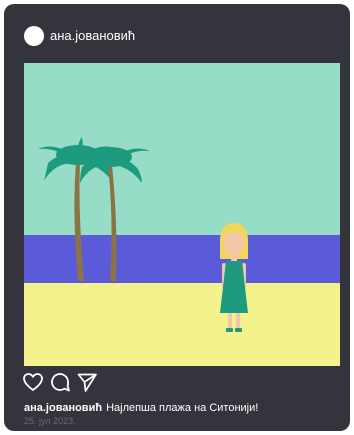 The height and width of the screenshot is (435, 354). Describe the element at coordinates (122, 382) in the screenshot. I see `post-actions` at that location.